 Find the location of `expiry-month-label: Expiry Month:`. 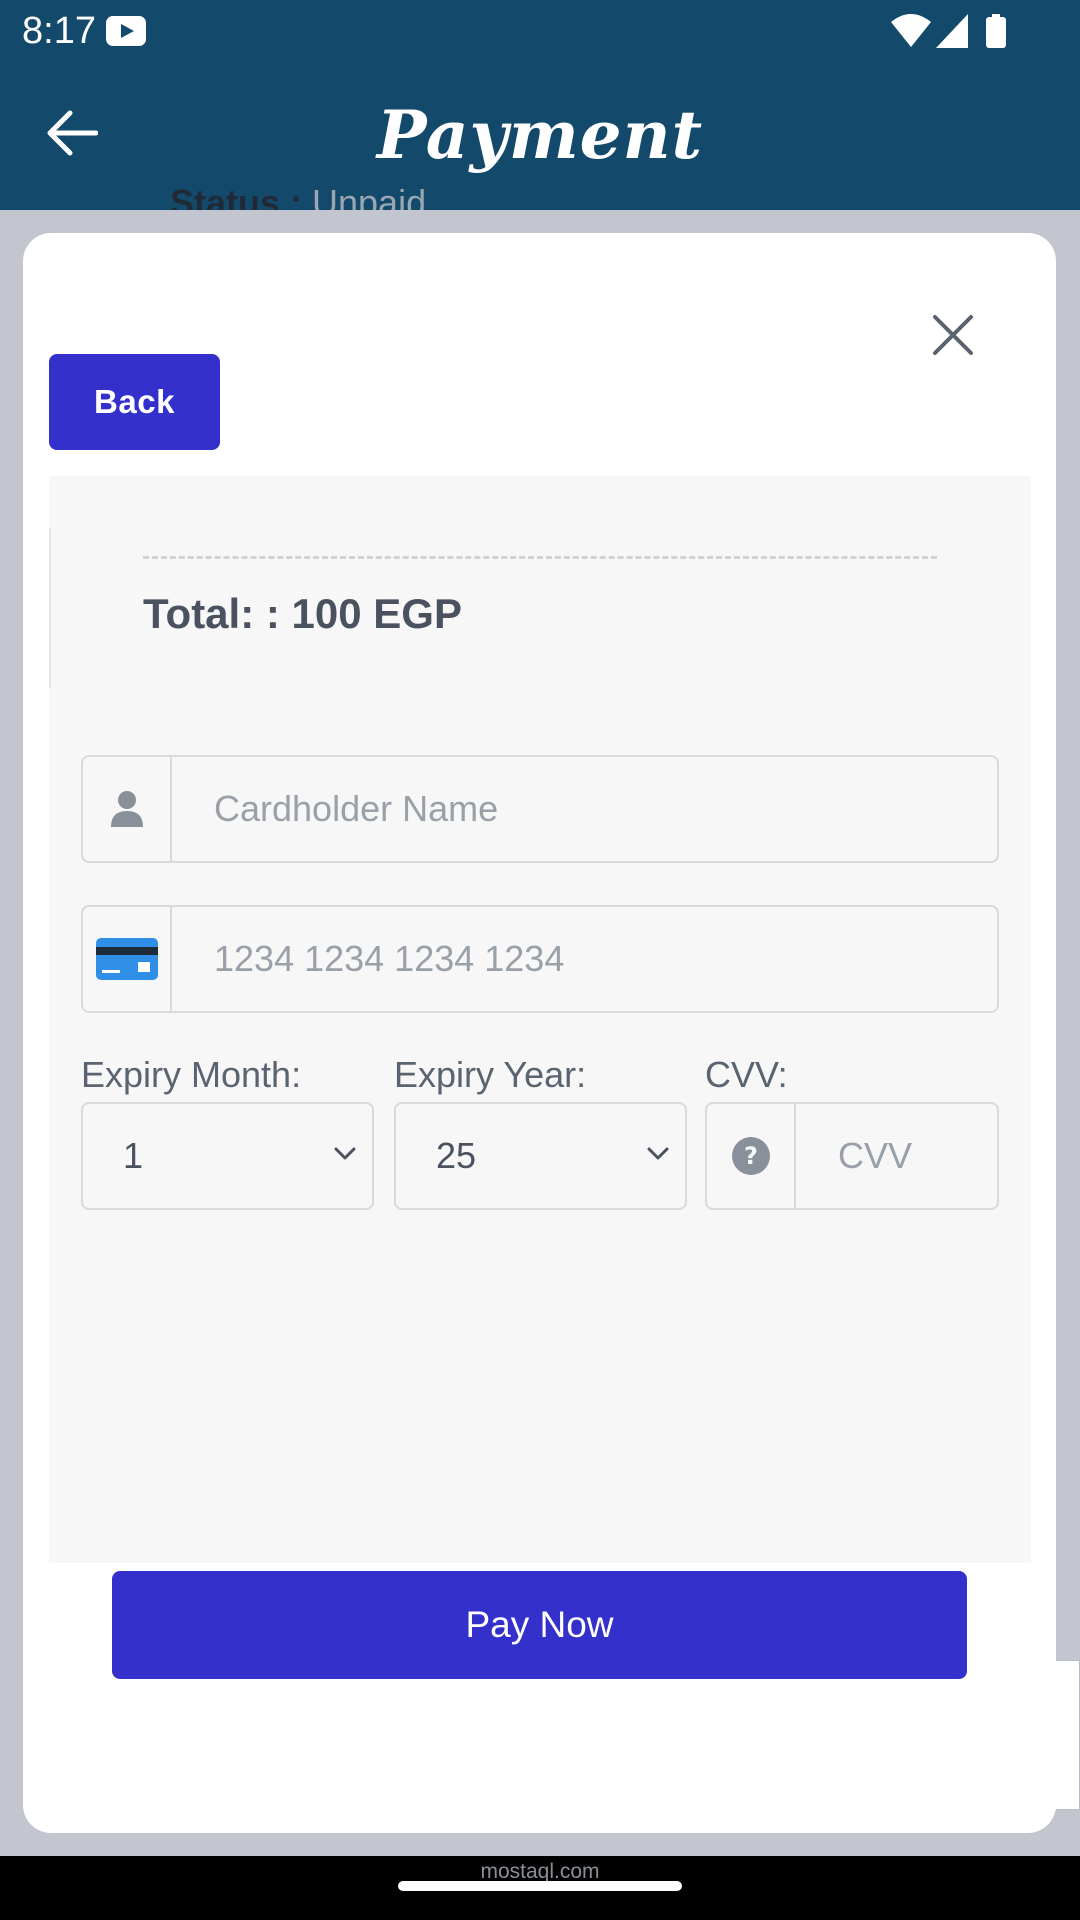

expiry-month-label: Expiry Month: is located at coordinates (191, 1074).